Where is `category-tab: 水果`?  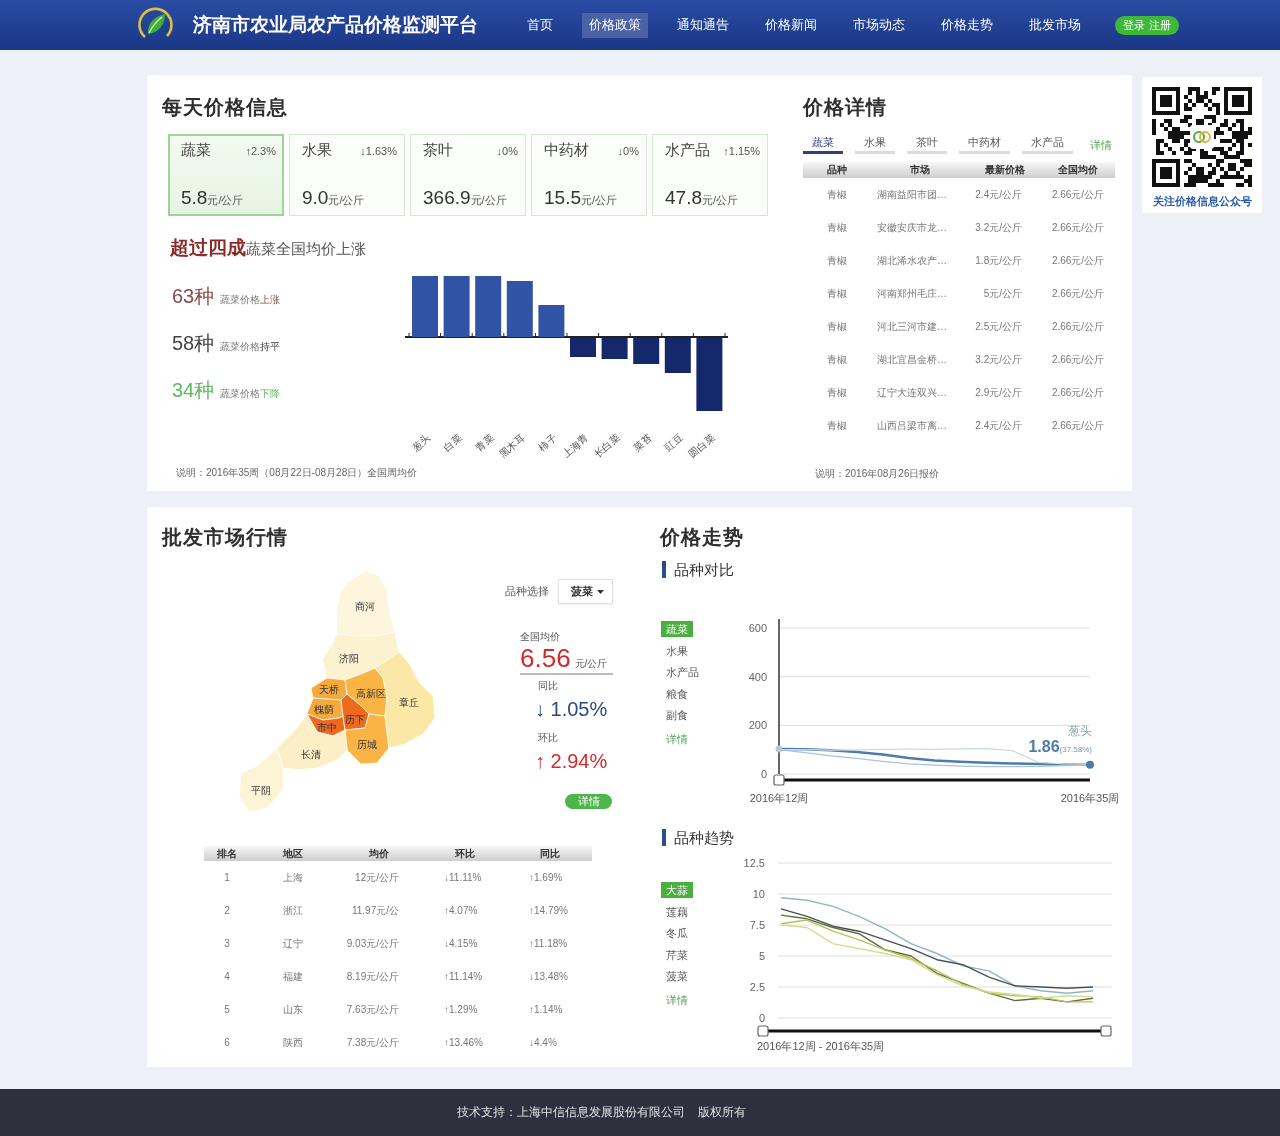
category-tab: 水果 is located at coordinates (875, 144).